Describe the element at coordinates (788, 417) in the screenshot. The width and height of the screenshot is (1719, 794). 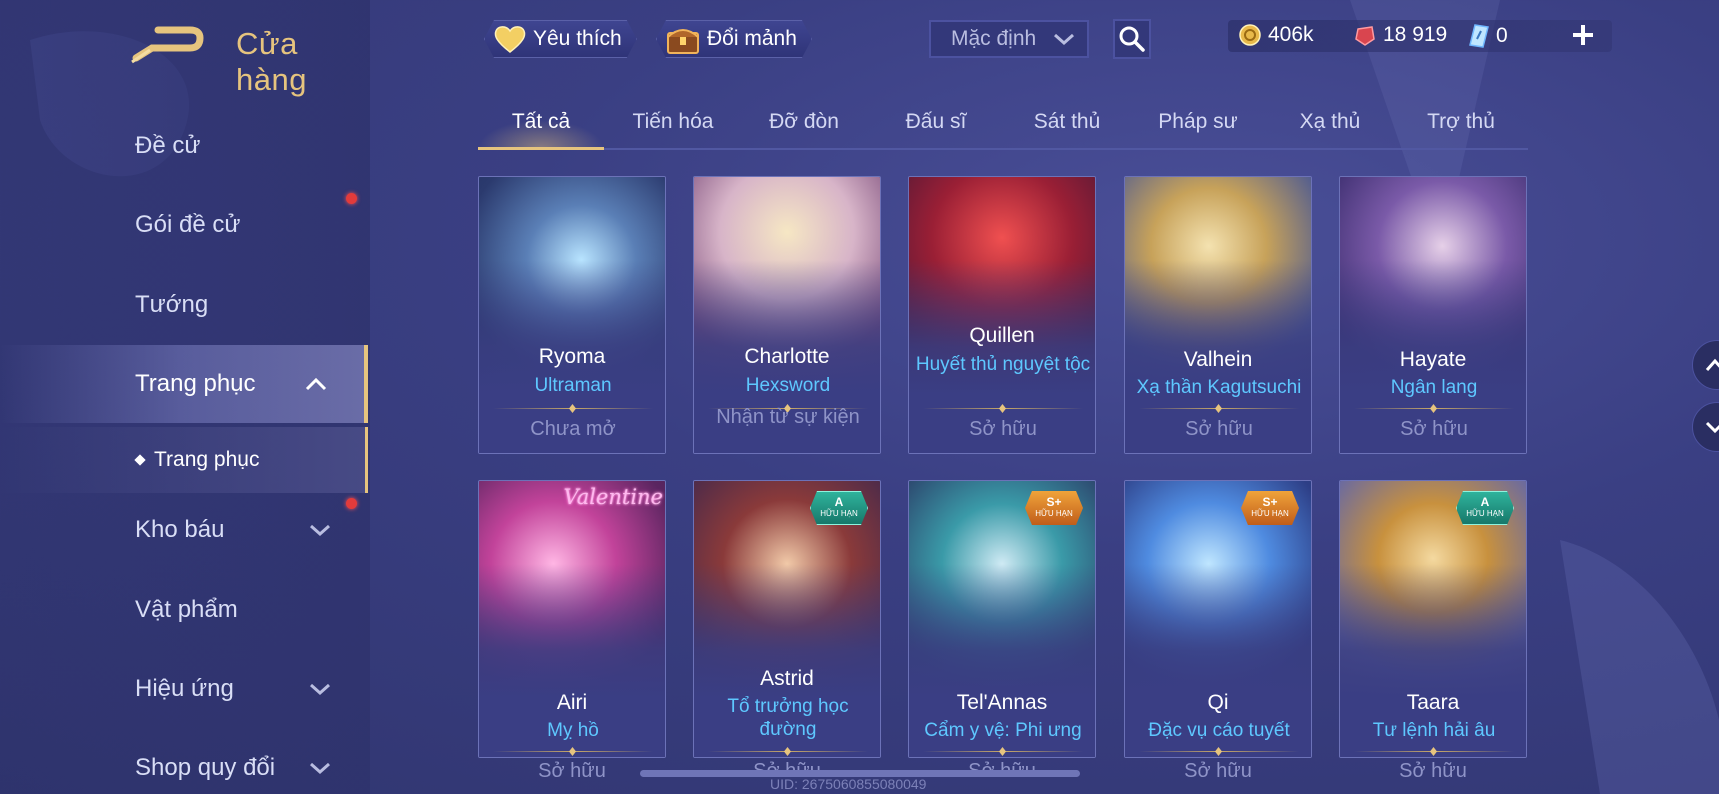
I see `ownership-status: Nhận từ sự kiện` at that location.